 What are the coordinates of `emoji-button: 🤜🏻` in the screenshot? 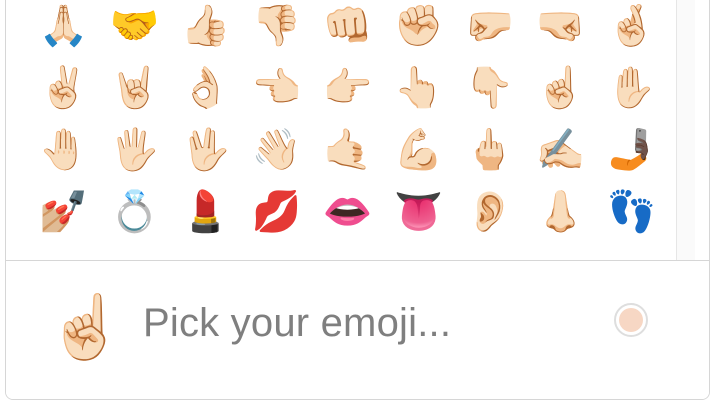 It's located at (560, 28).